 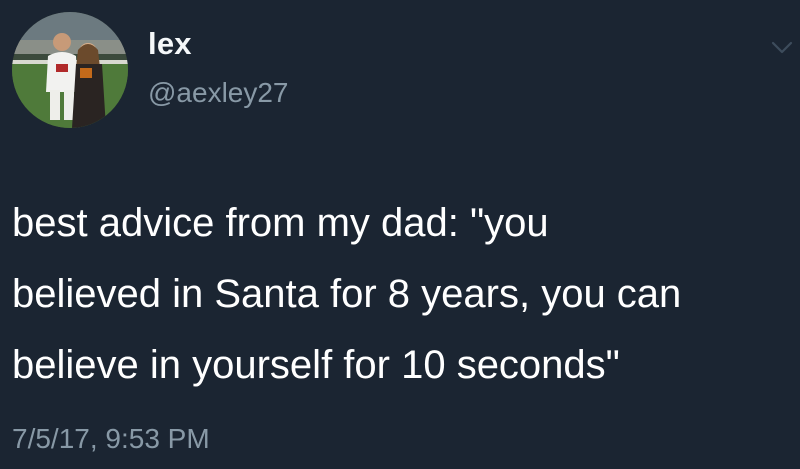 I want to click on avatar, so click(x=70, y=70).